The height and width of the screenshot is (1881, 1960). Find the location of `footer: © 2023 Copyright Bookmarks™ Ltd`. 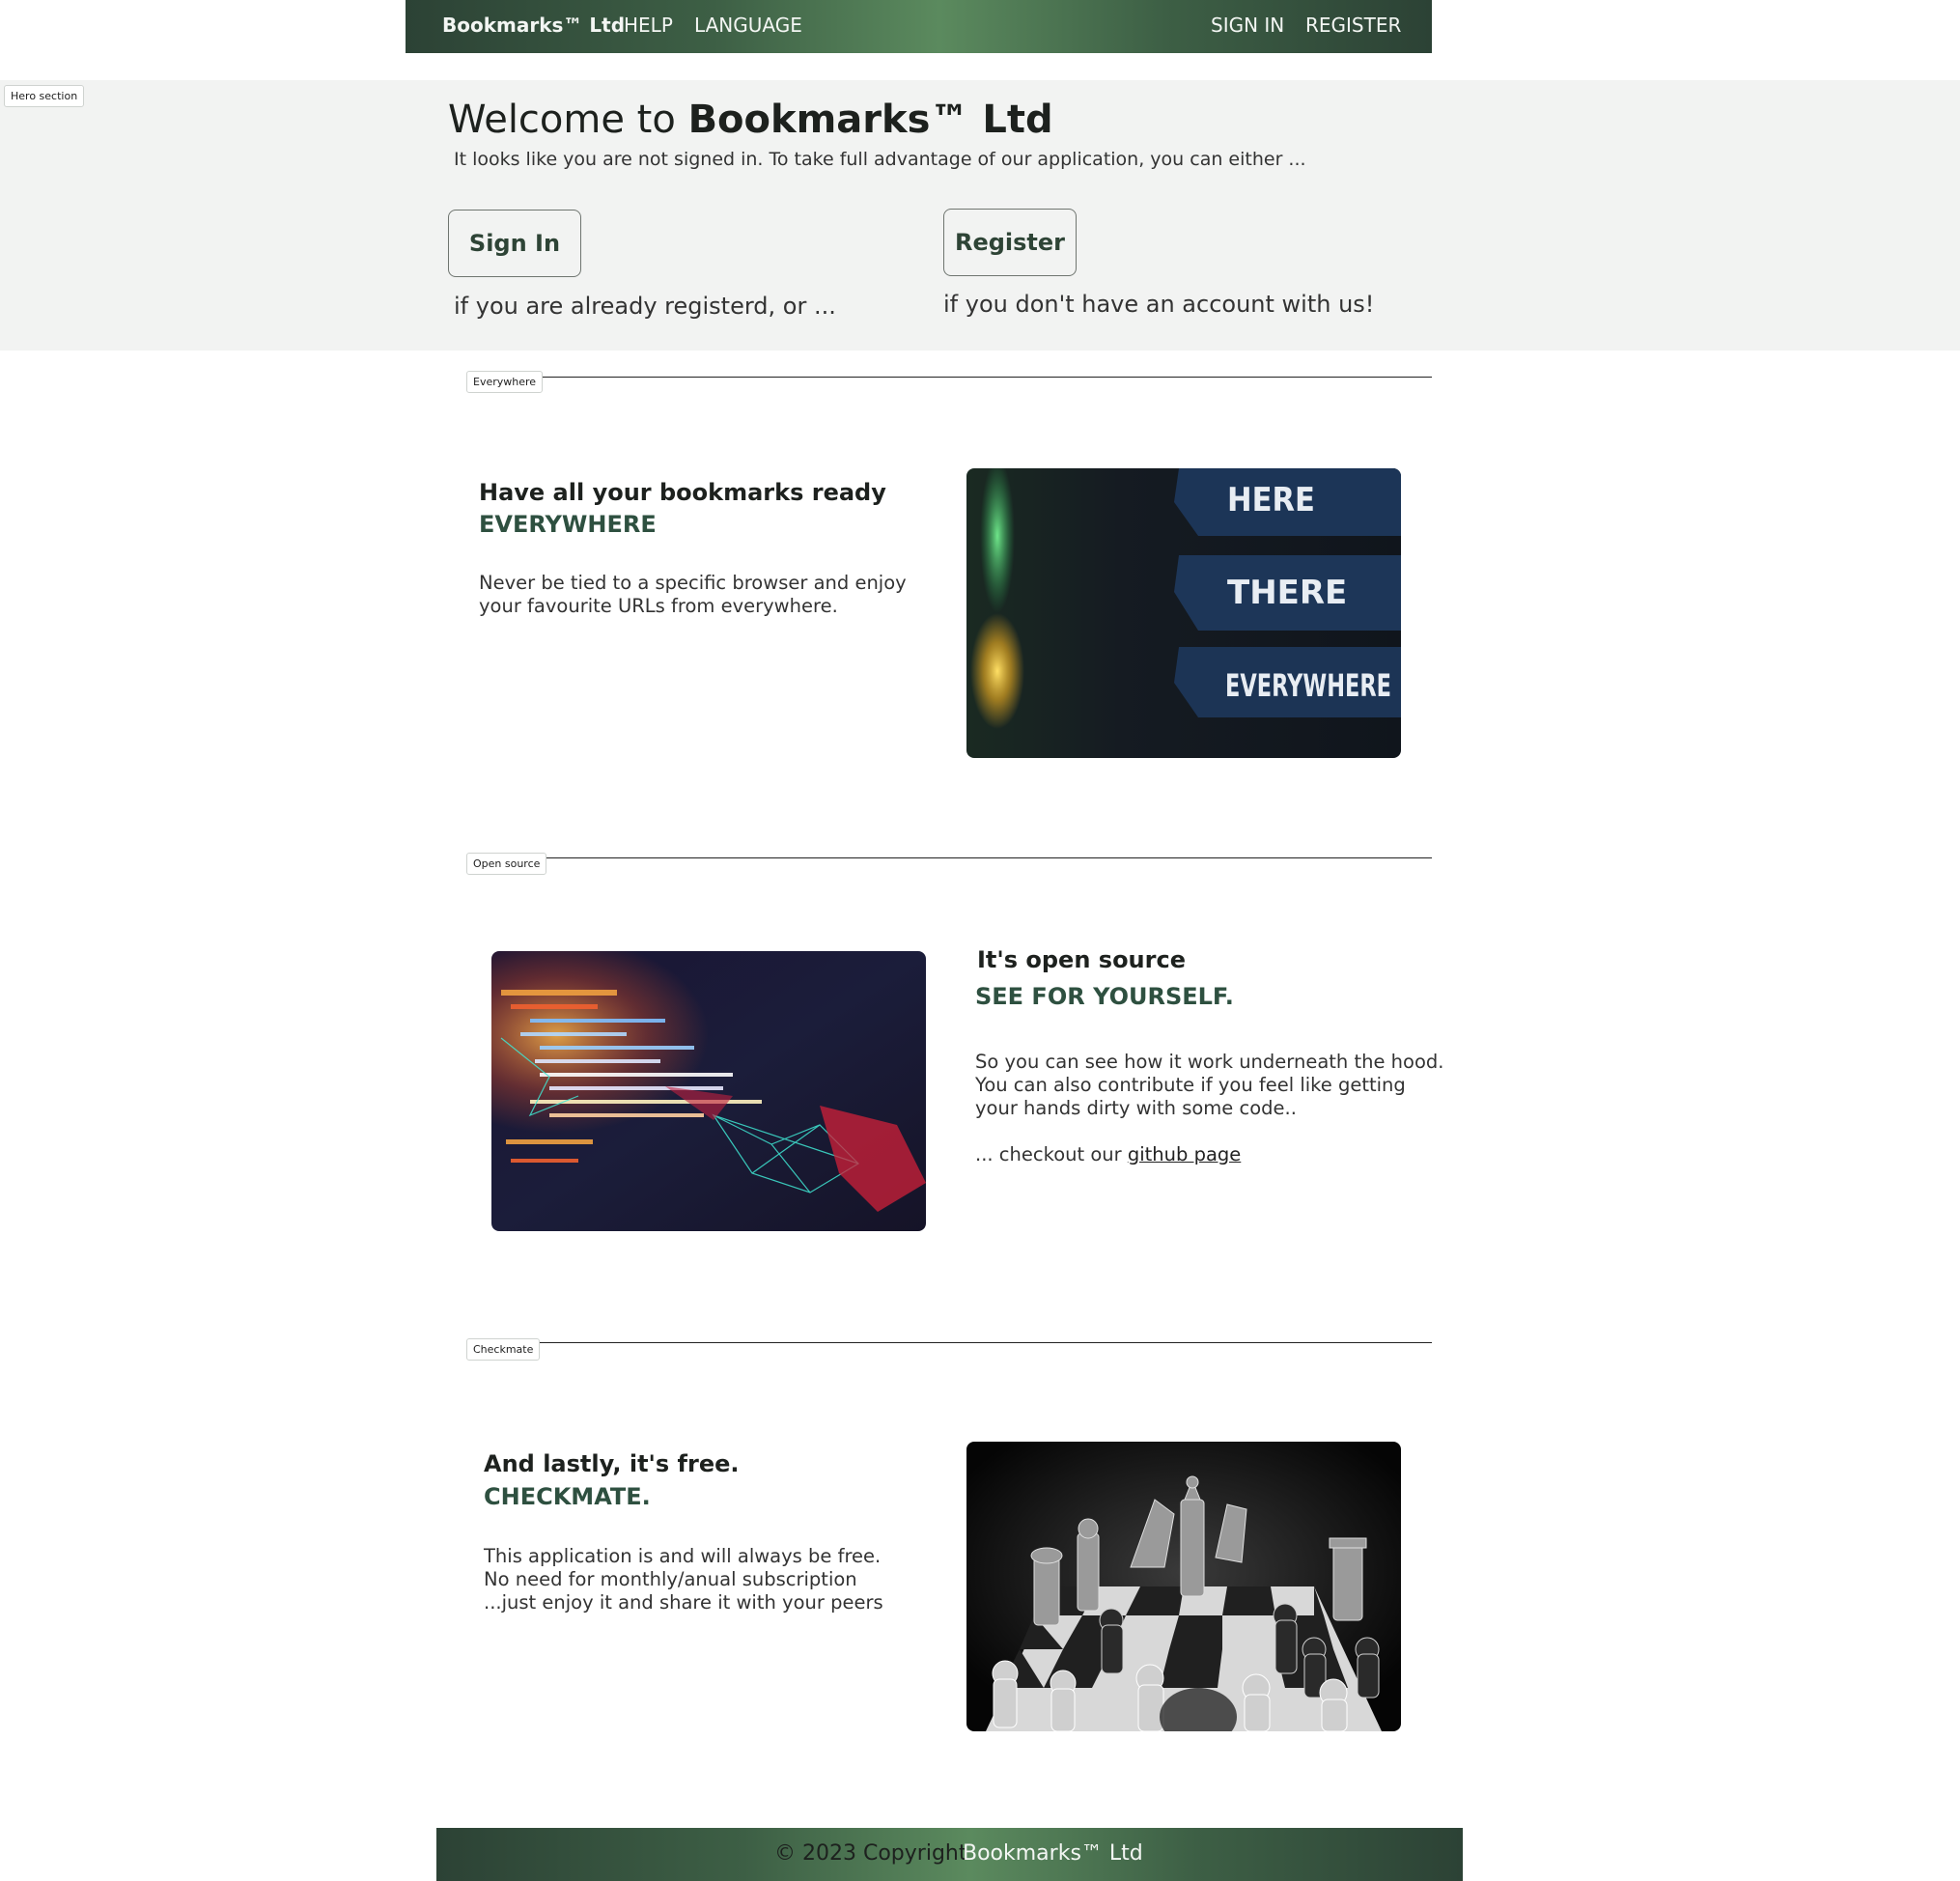

footer: © 2023 Copyright Bookmarks™ Ltd is located at coordinates (950, 1854).